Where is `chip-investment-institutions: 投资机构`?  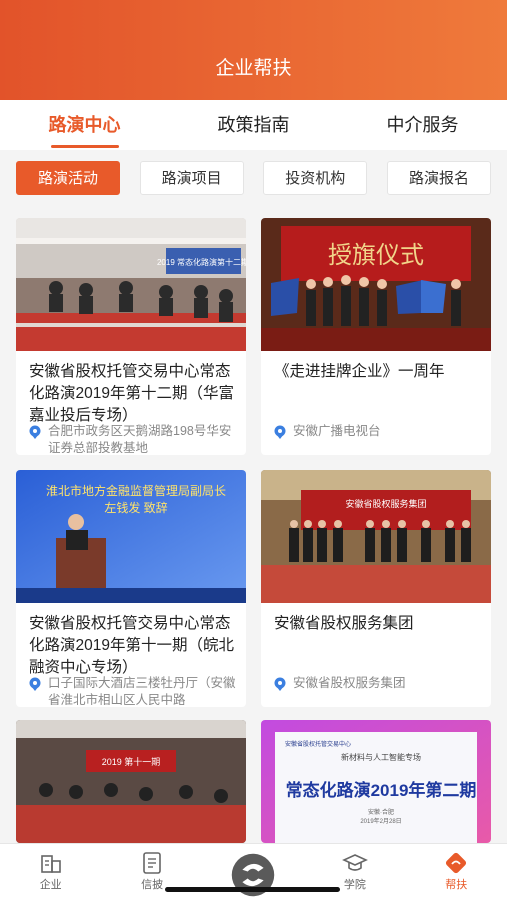
chip-investment-institutions: 投资机构 is located at coordinates (315, 177).